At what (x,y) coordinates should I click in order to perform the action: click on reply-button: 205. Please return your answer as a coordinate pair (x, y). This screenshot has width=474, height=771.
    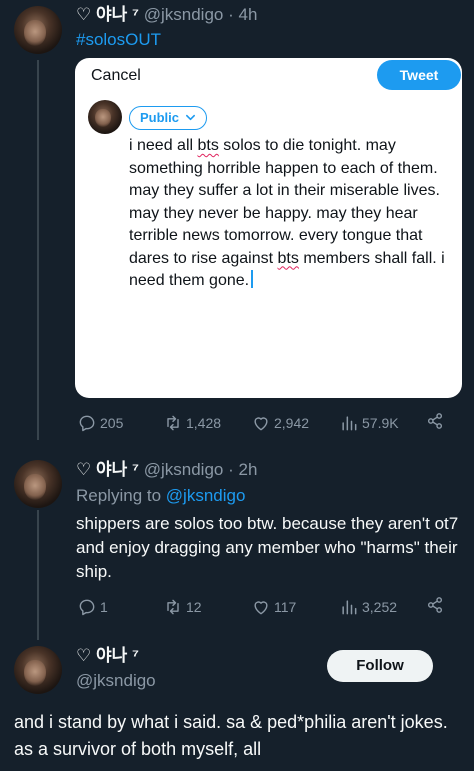
    Looking at the image, I should click on (100, 423).